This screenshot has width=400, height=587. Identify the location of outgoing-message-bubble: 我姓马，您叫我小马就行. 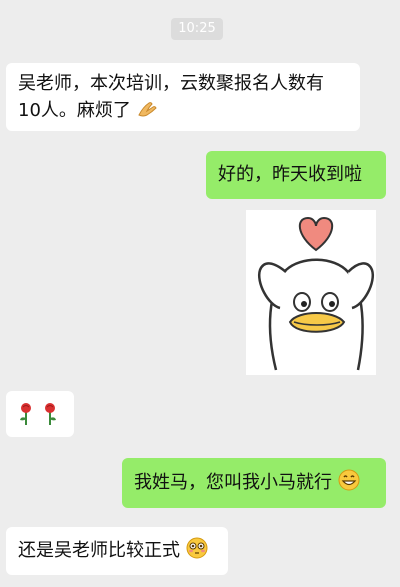
(254, 483).